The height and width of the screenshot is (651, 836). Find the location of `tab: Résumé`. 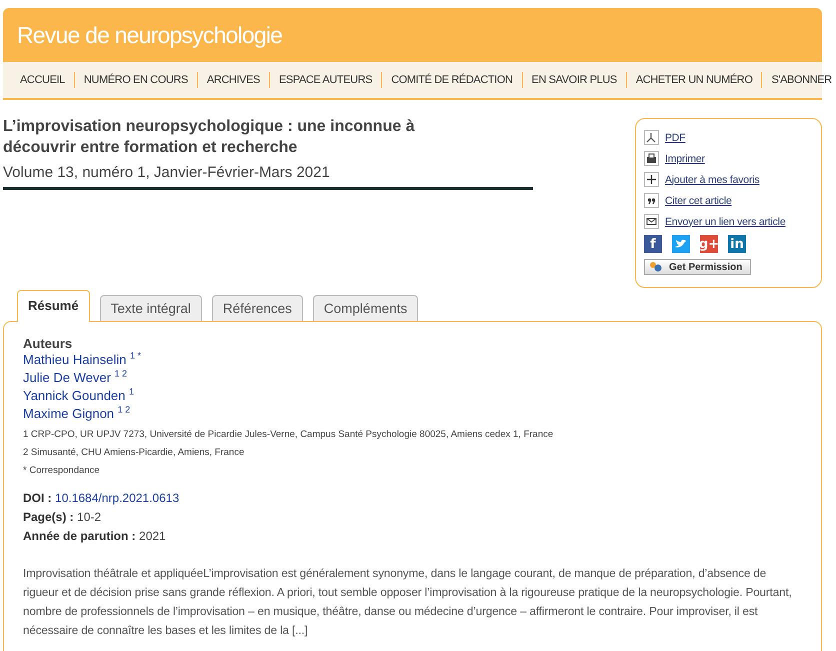

tab: Résumé is located at coordinates (53, 306).